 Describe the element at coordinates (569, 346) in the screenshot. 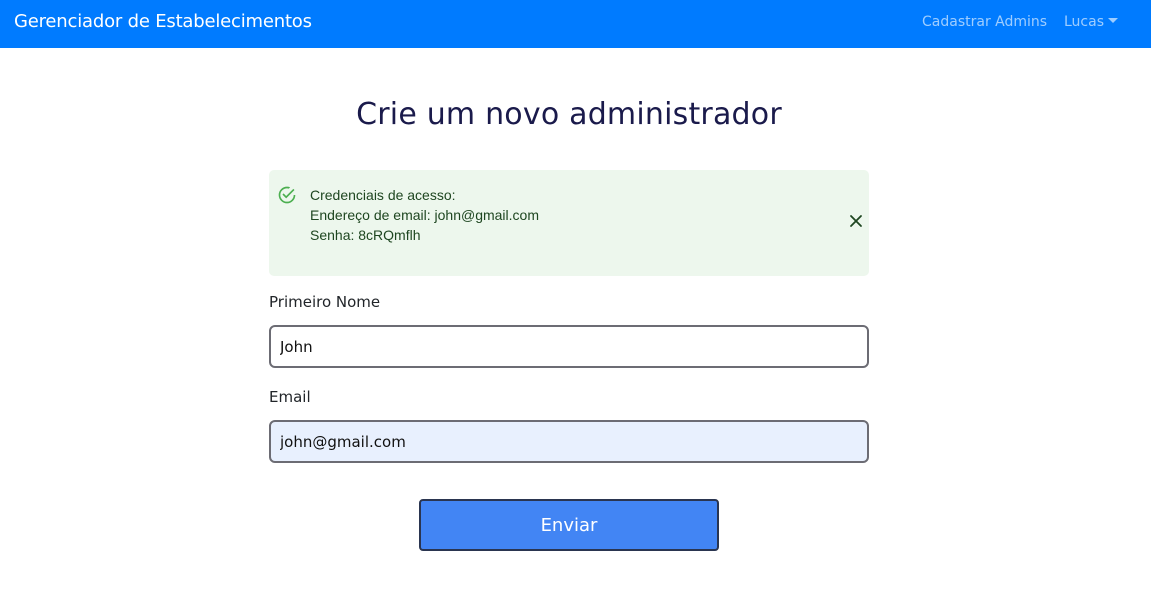

I see `first-name-input` at that location.